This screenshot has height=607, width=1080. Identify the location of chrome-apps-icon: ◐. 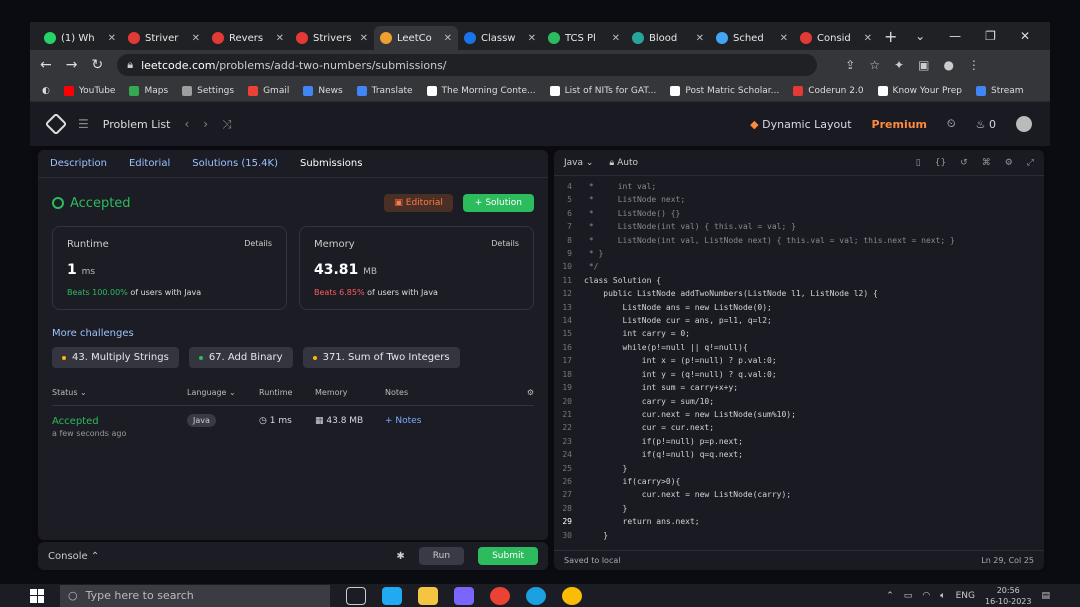
(46, 91).